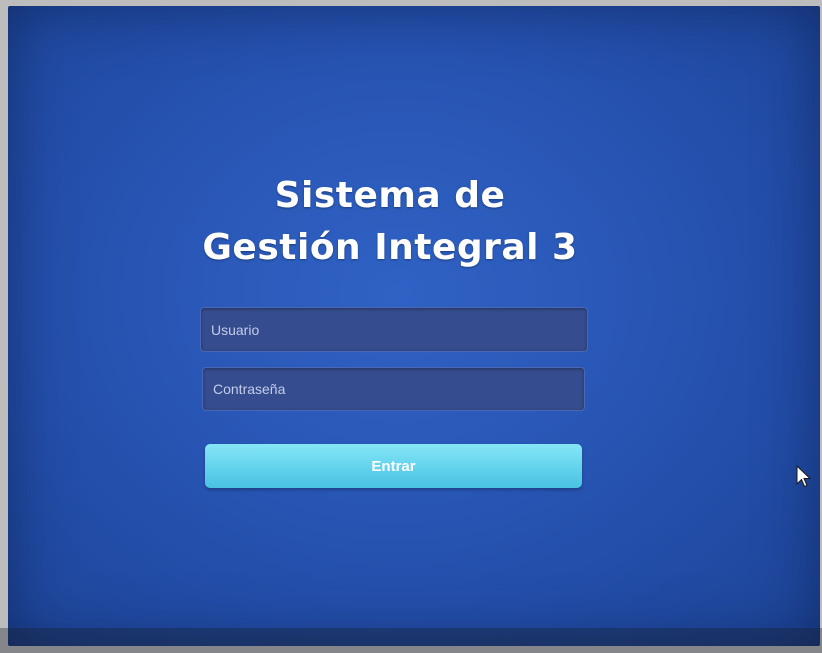 The image size is (822, 653). Describe the element at coordinates (393, 466) in the screenshot. I see `login-button: Entrar` at that location.